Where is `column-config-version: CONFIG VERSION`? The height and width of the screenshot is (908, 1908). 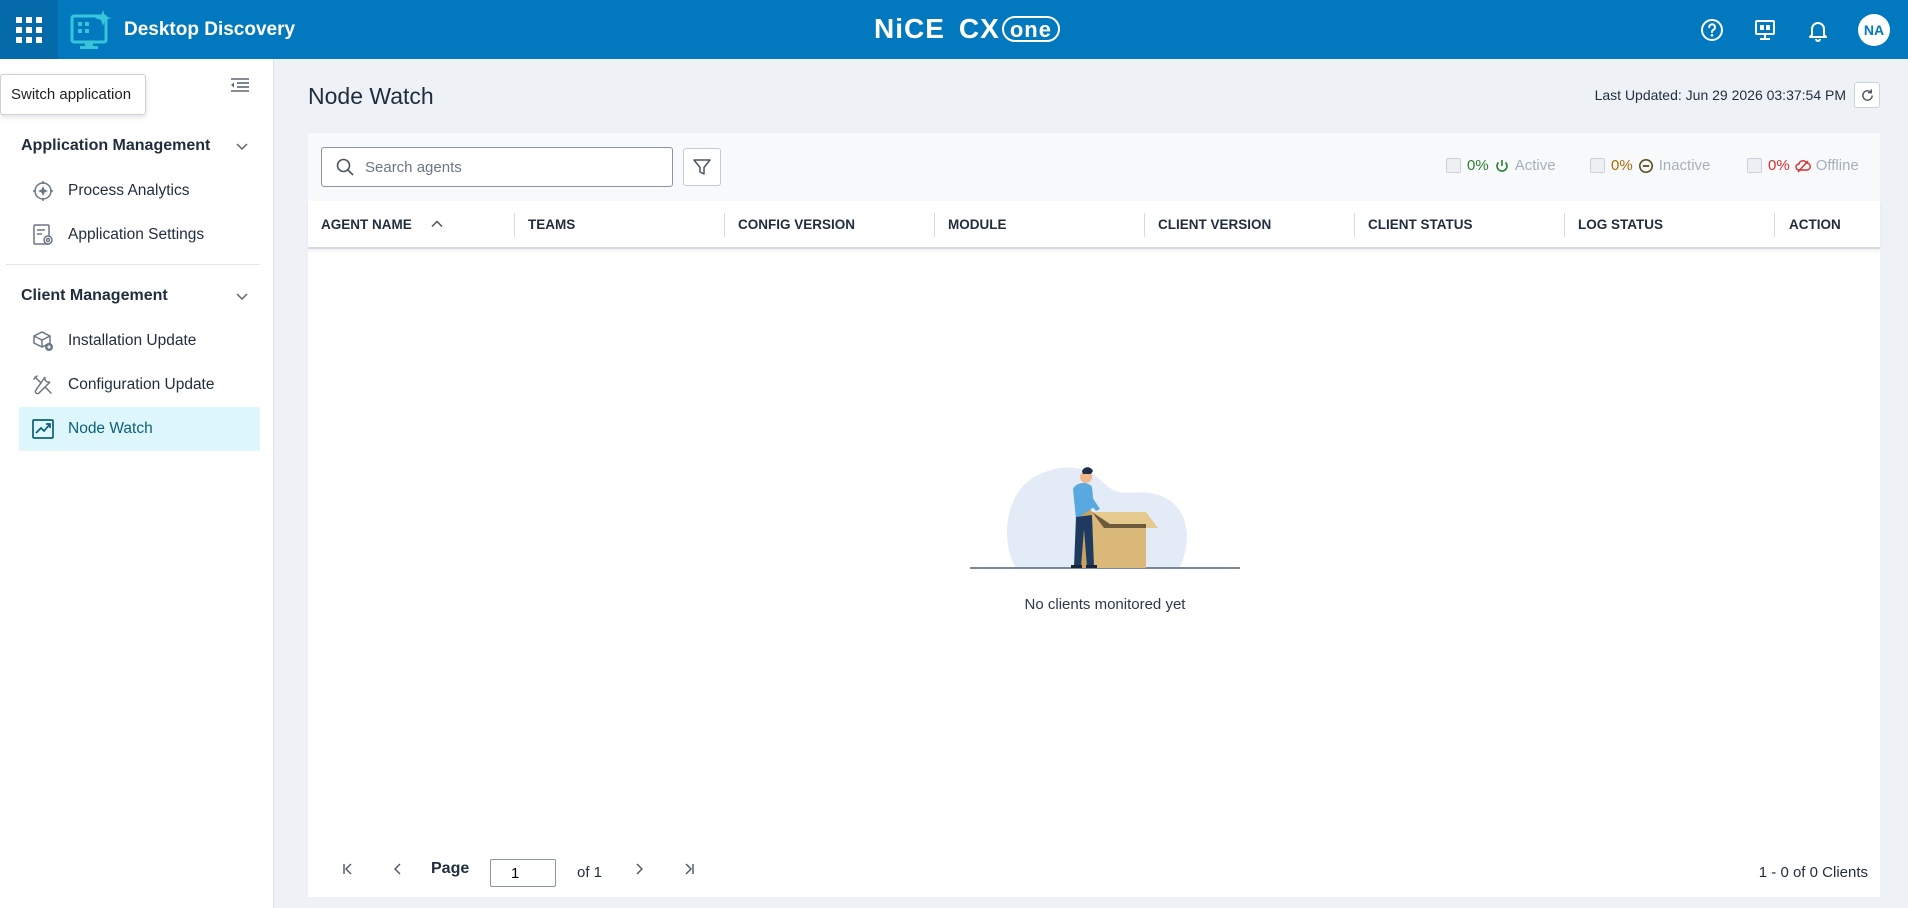 column-config-version: CONFIG VERSION is located at coordinates (796, 224).